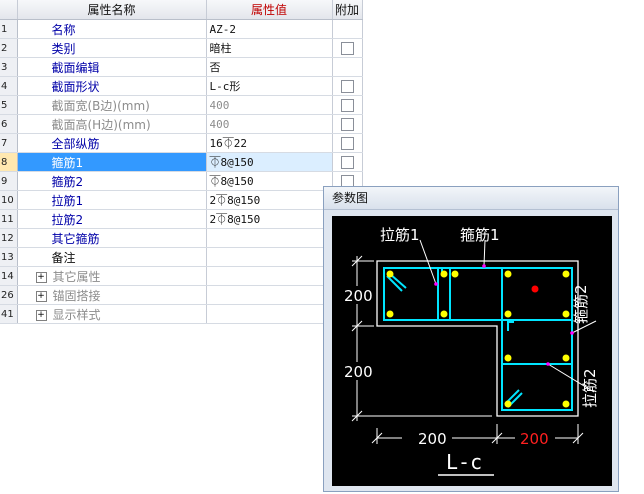 This screenshot has width=644, height=494. I want to click on header-value: 属性值, so click(269, 10).